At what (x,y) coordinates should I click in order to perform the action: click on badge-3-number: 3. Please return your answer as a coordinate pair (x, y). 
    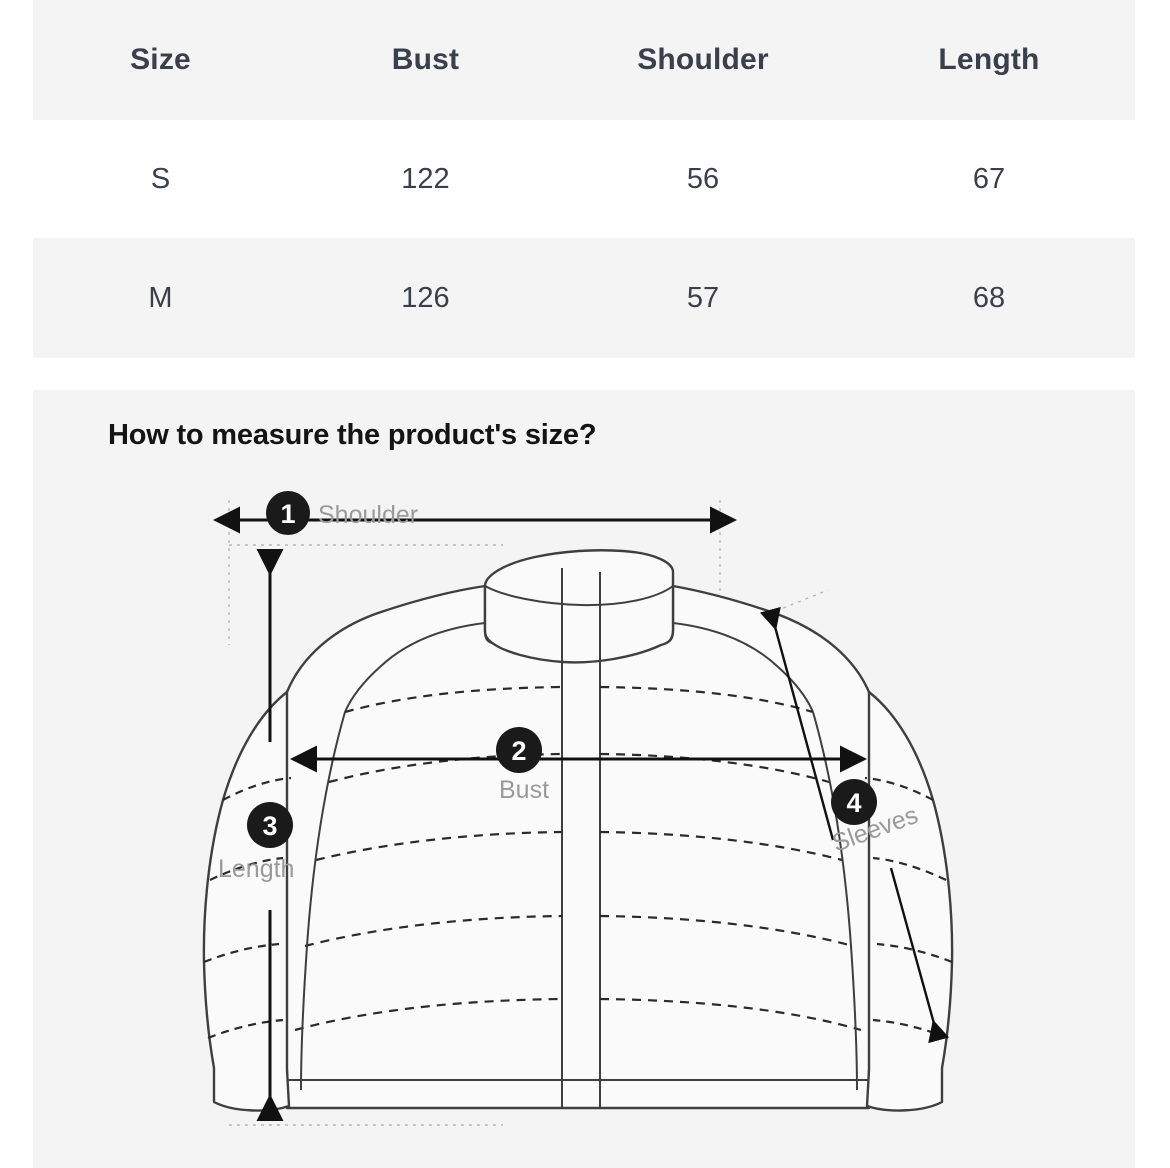
    Looking at the image, I should click on (269, 826).